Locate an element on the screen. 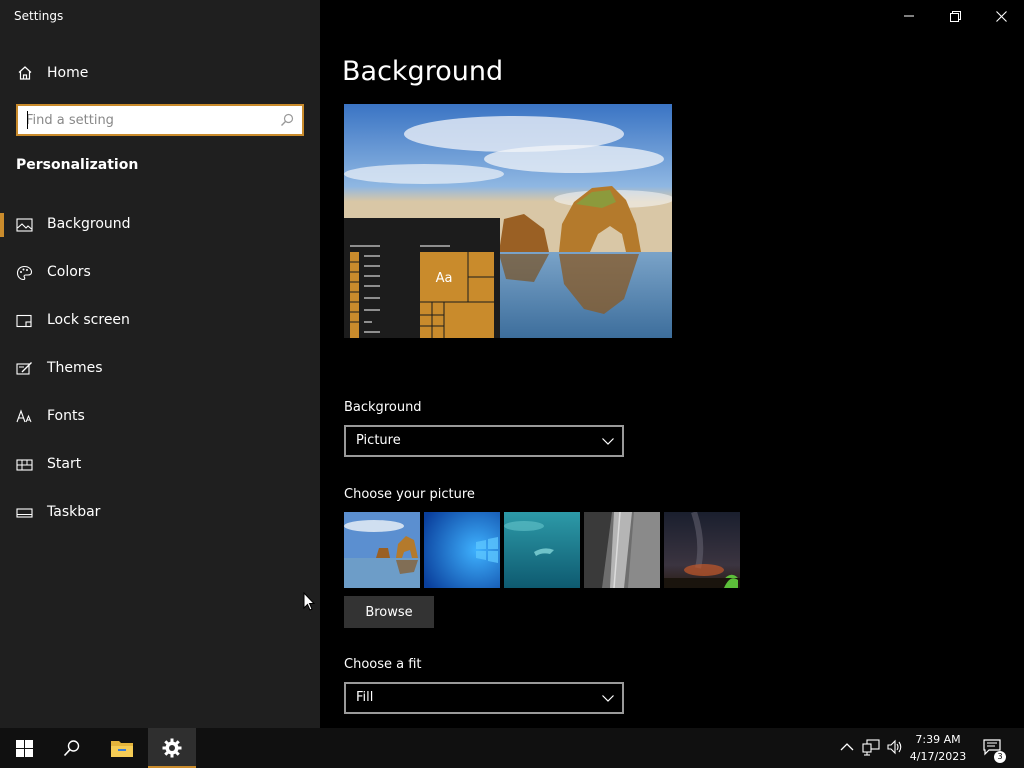 This screenshot has width=1024, height=768. choose-fit-label: Choose a fit is located at coordinates (383, 664).